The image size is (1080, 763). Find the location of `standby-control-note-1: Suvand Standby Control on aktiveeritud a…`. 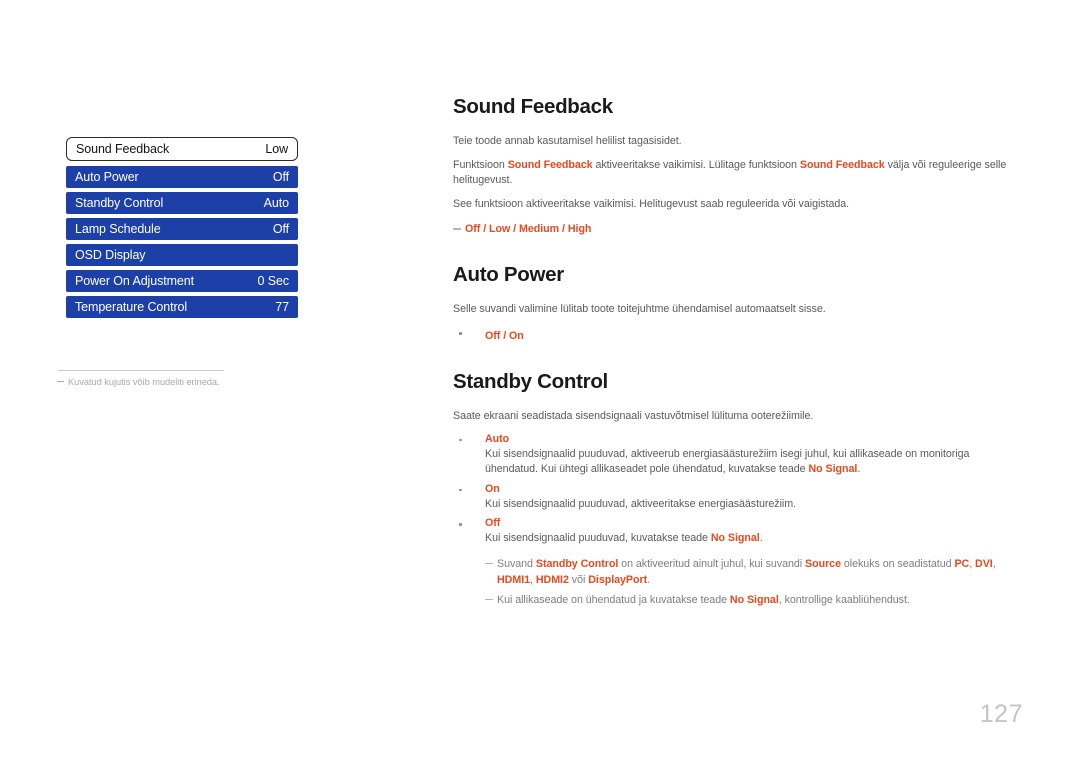

standby-control-note-1: Suvand Standby Control on aktiveeritud a… is located at coordinates (754, 572).